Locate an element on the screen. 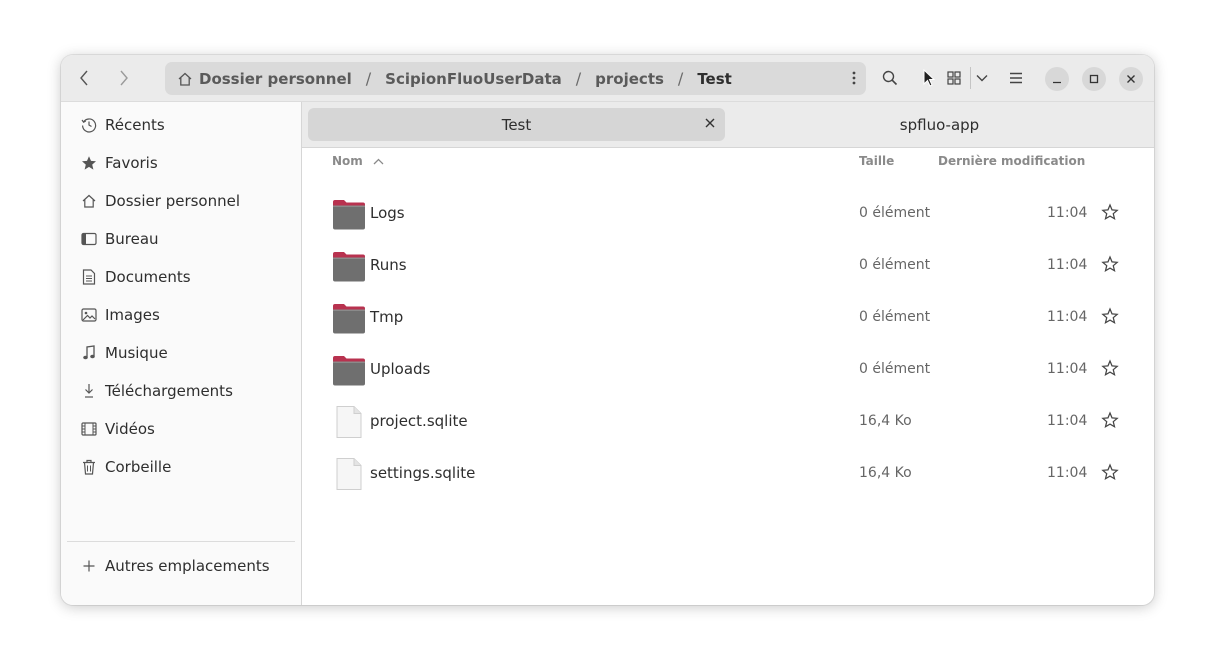  close-tab-button is located at coordinates (710, 123).